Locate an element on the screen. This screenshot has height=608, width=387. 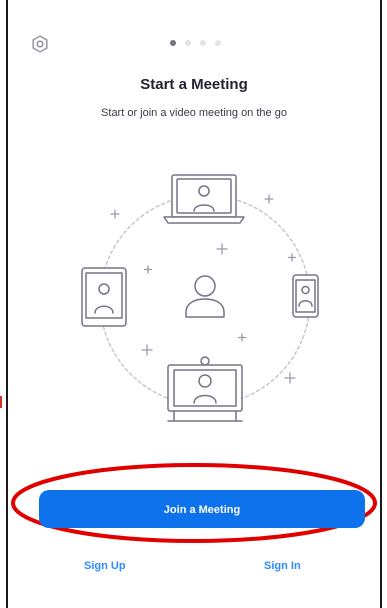
user-icon is located at coordinates (205, 296).